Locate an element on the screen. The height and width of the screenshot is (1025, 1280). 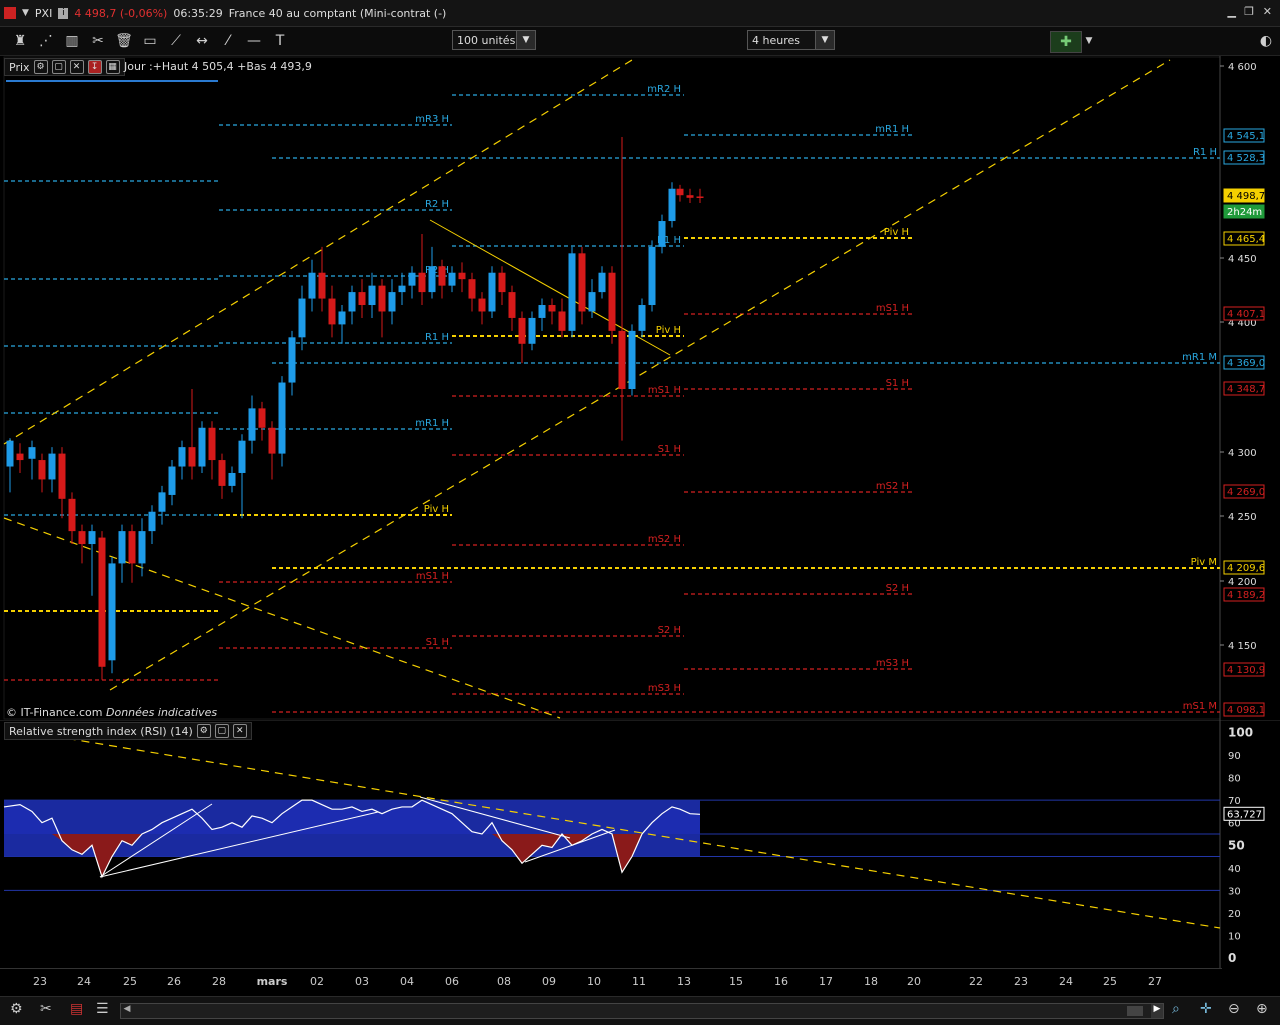
line-icon: ⟋ is located at coordinates (176, 41).